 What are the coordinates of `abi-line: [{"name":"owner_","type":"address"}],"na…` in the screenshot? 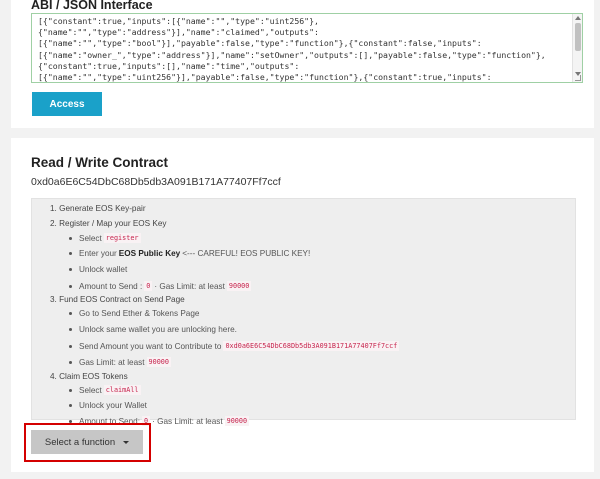 It's located at (292, 54).